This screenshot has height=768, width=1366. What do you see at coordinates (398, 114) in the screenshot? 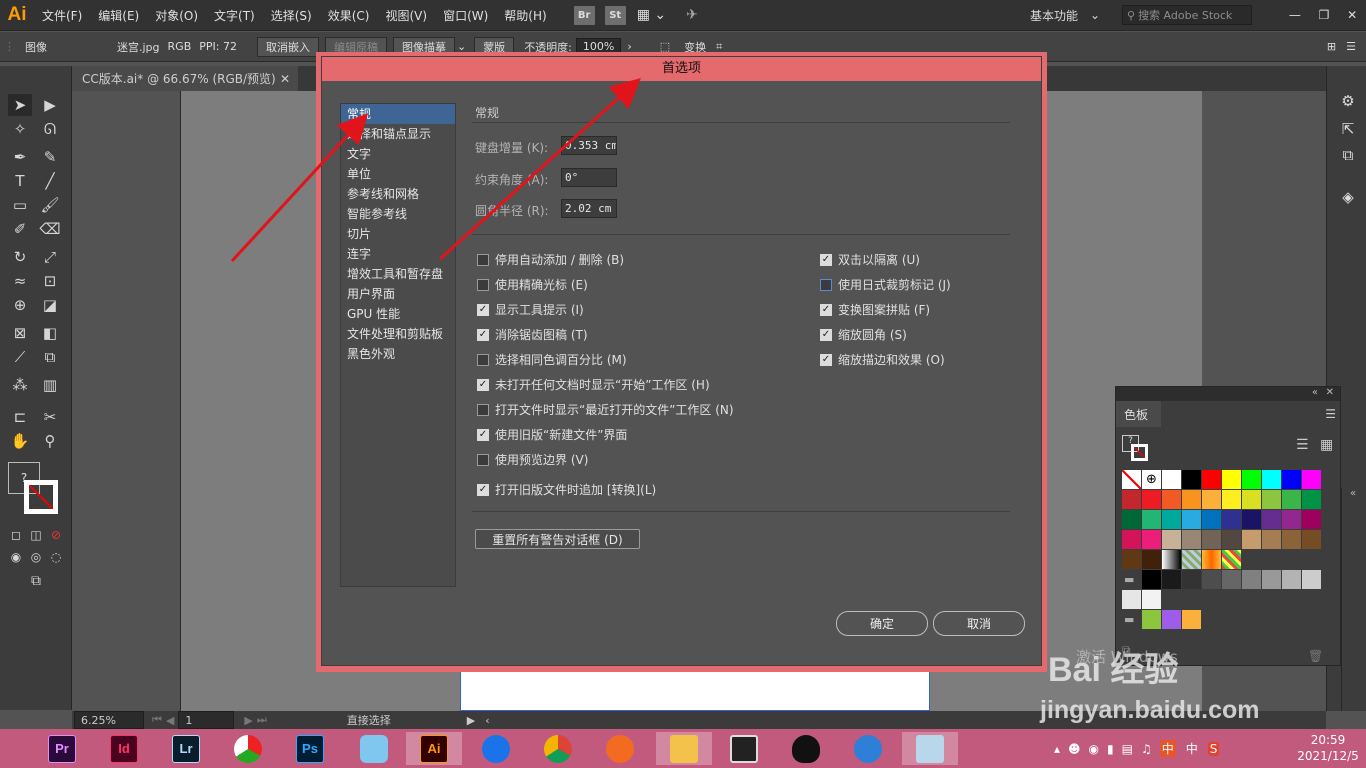
I see `category-general: 常规` at bounding box center [398, 114].